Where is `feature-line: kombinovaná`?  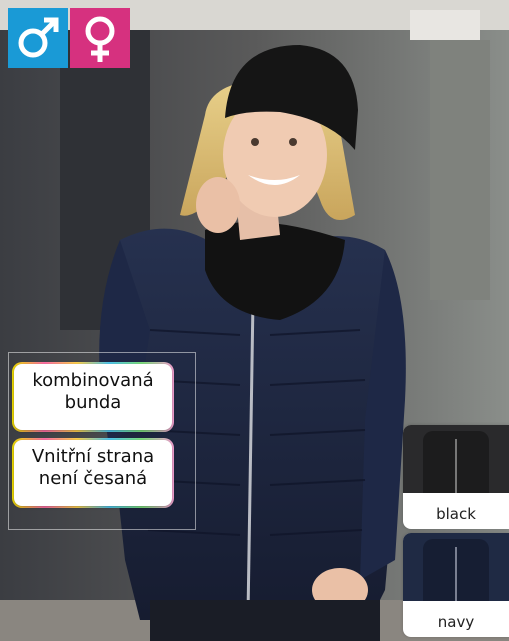 feature-line: kombinovaná is located at coordinates (93, 380).